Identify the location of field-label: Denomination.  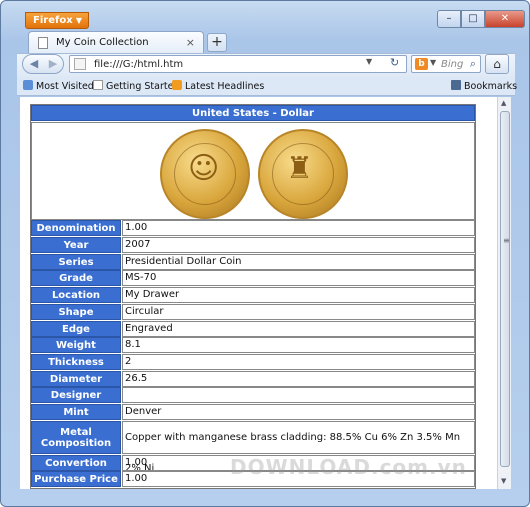
(76, 228).